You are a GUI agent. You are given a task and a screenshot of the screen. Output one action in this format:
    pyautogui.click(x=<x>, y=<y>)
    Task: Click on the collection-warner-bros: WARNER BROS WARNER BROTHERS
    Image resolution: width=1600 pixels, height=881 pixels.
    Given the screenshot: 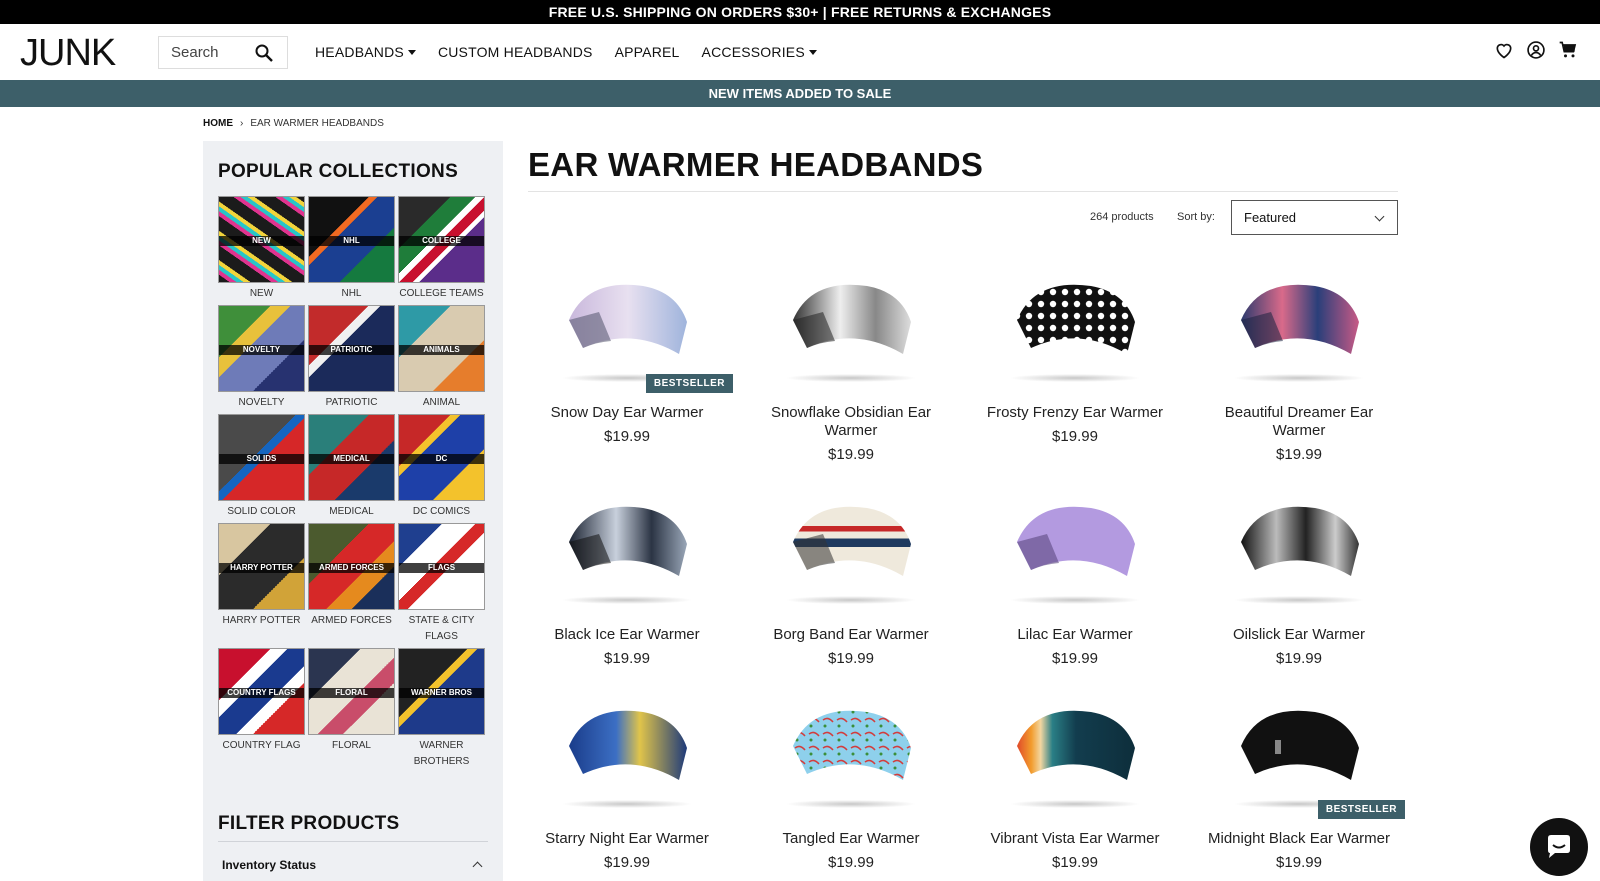 What is the action you would take?
    pyautogui.click(x=441, y=709)
    